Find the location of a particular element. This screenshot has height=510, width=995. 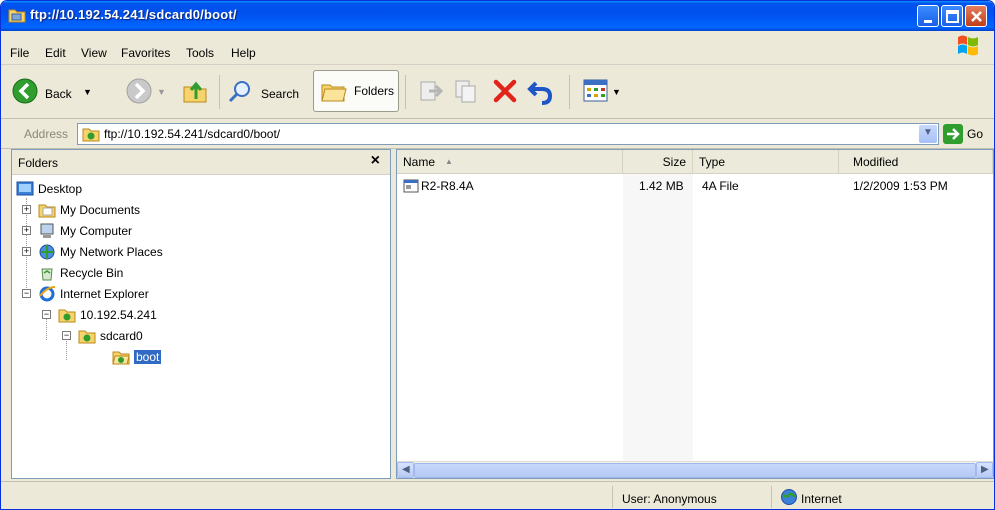

menu-help: Help is located at coordinates (243, 53).